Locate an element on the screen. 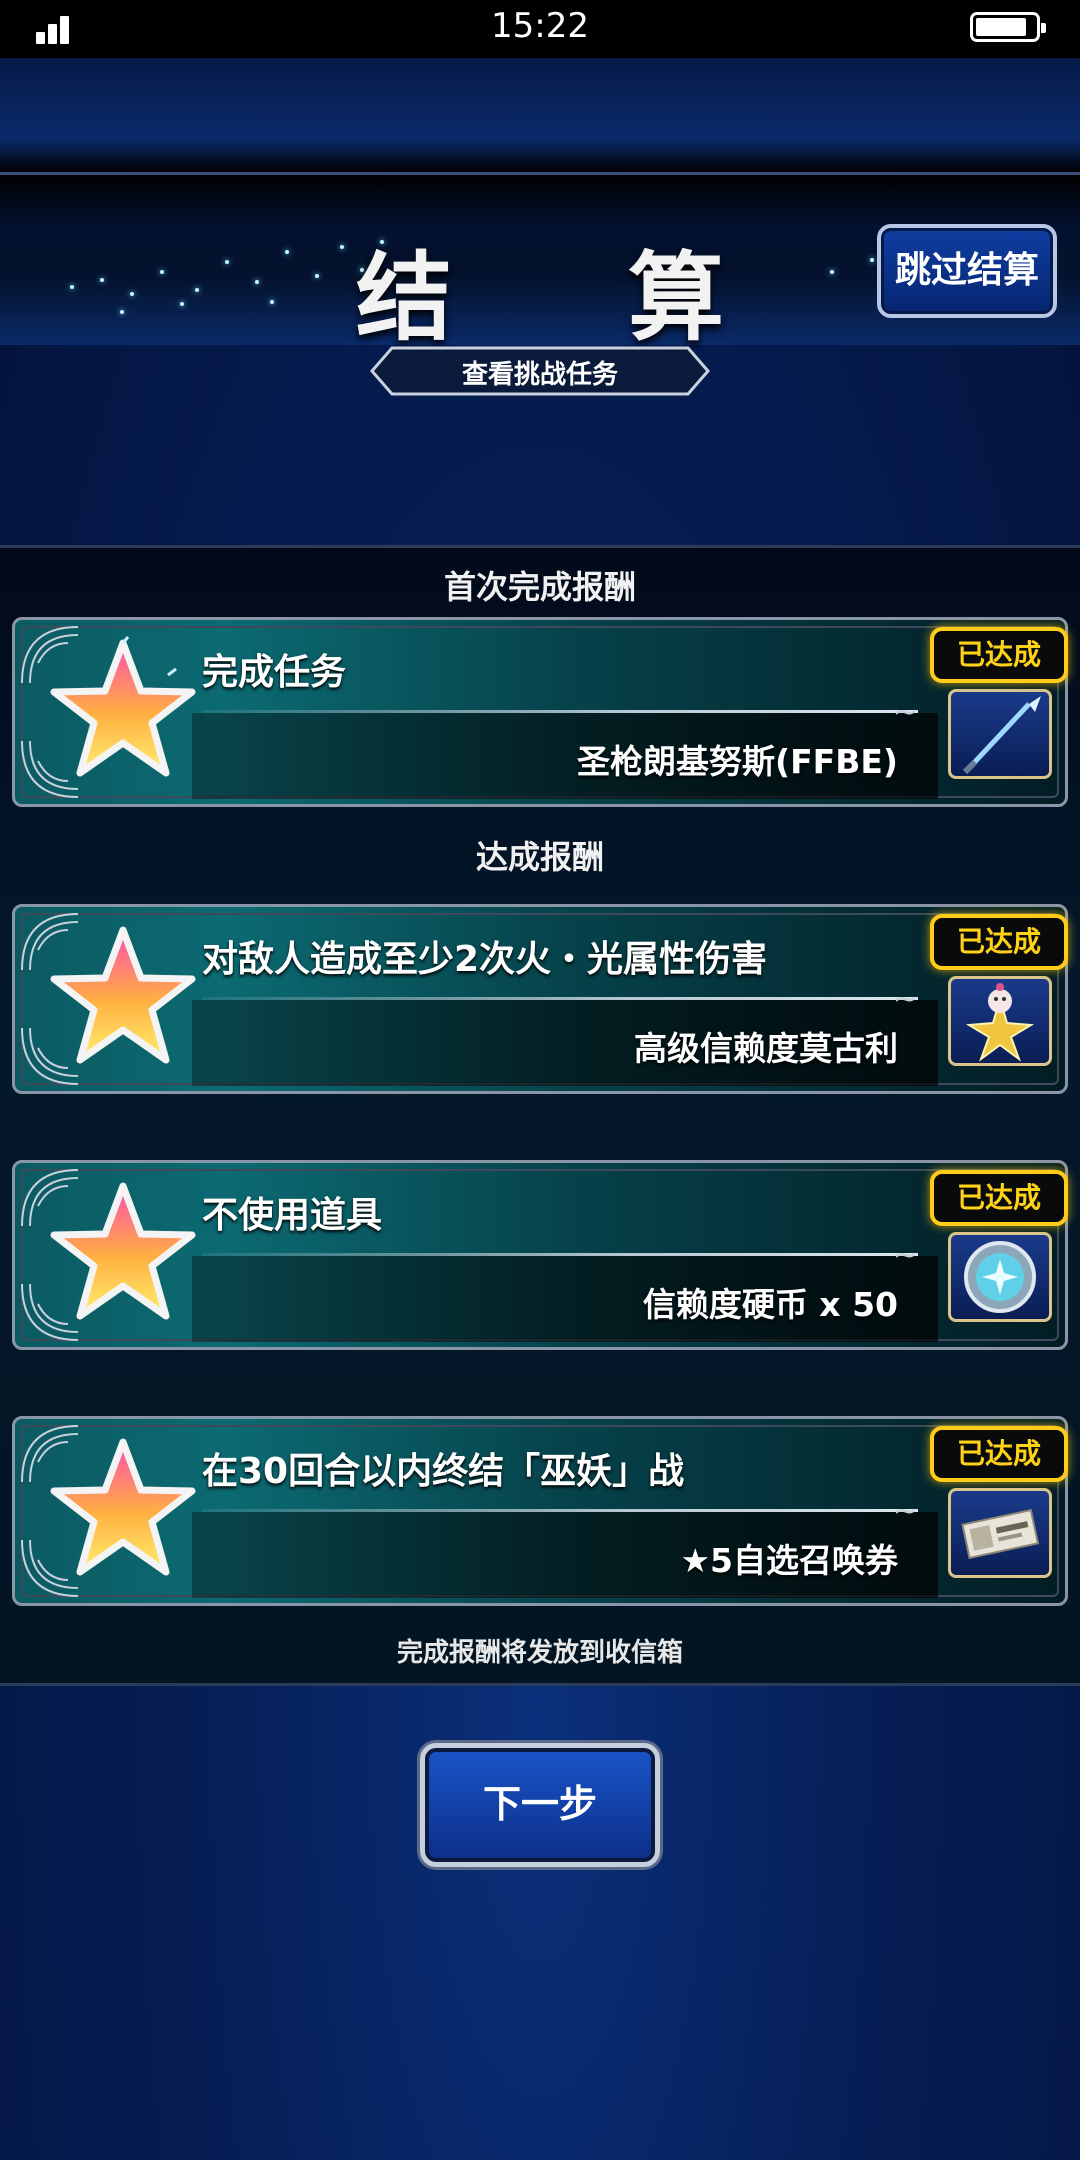 This screenshot has width=1080, height=2160. mission-task: 完成任务 is located at coordinates (274, 672).